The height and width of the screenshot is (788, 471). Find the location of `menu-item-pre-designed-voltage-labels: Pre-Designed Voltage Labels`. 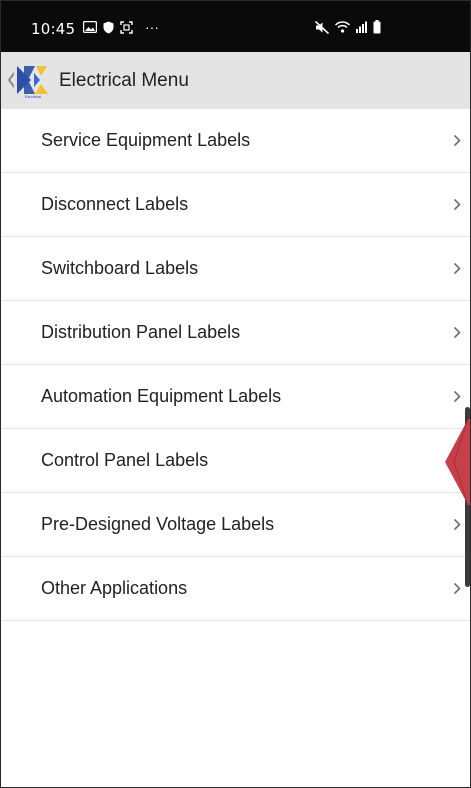

menu-item-pre-designed-voltage-labels: Pre-Designed Voltage Labels is located at coordinates (235, 525).